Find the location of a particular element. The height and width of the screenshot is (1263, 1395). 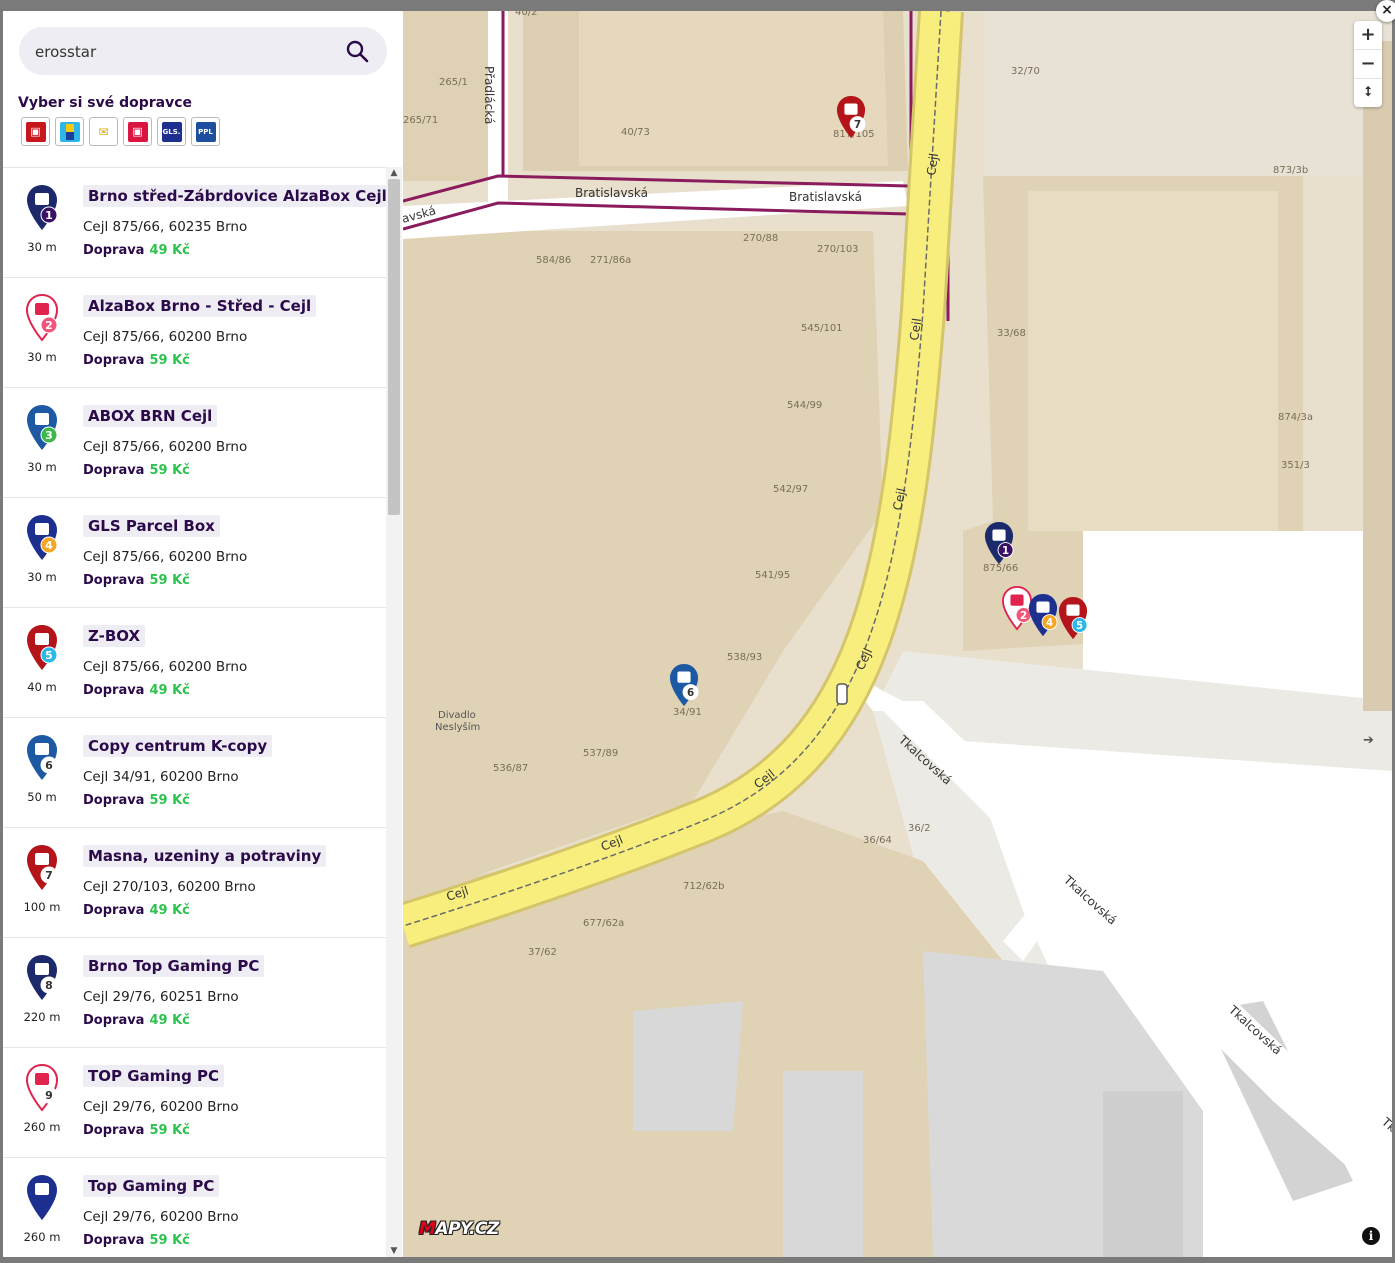

house-number: 873/3b is located at coordinates (1290, 170).